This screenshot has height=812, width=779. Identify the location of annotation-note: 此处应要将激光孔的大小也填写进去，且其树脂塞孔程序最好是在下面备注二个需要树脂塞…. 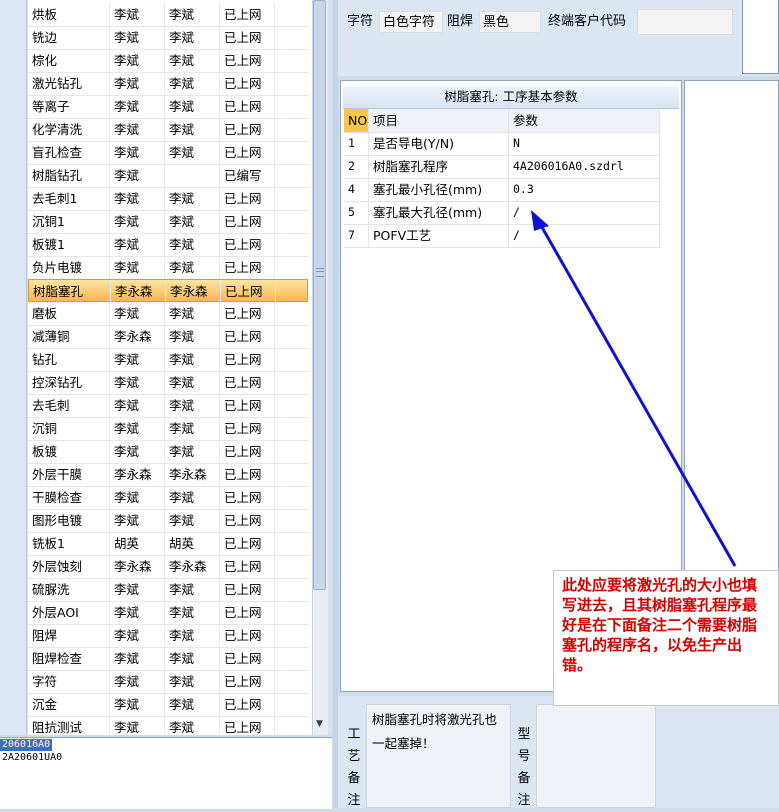
(666, 638).